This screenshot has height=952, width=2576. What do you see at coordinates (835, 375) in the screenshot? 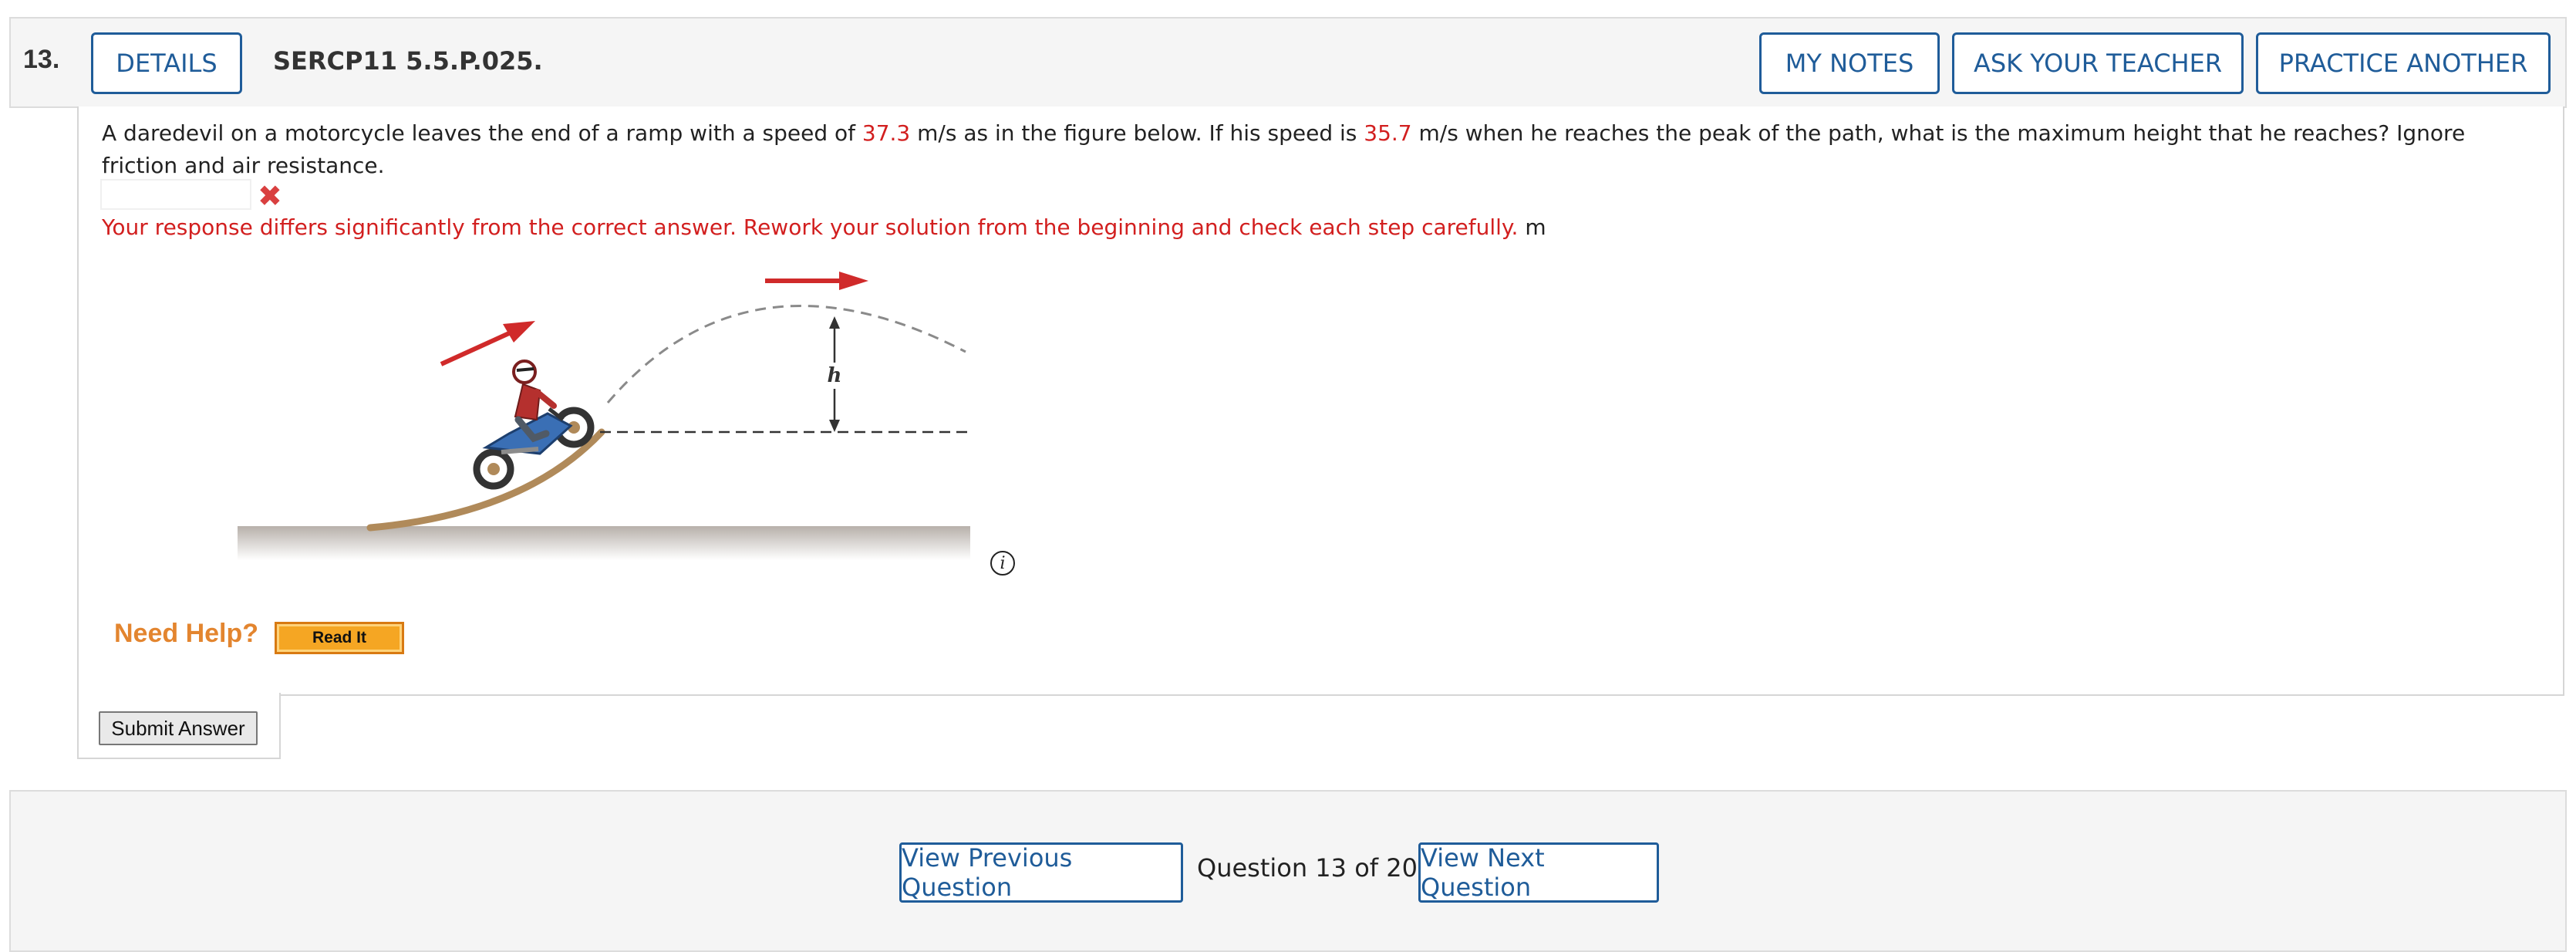
I see `height-label: h` at bounding box center [835, 375].